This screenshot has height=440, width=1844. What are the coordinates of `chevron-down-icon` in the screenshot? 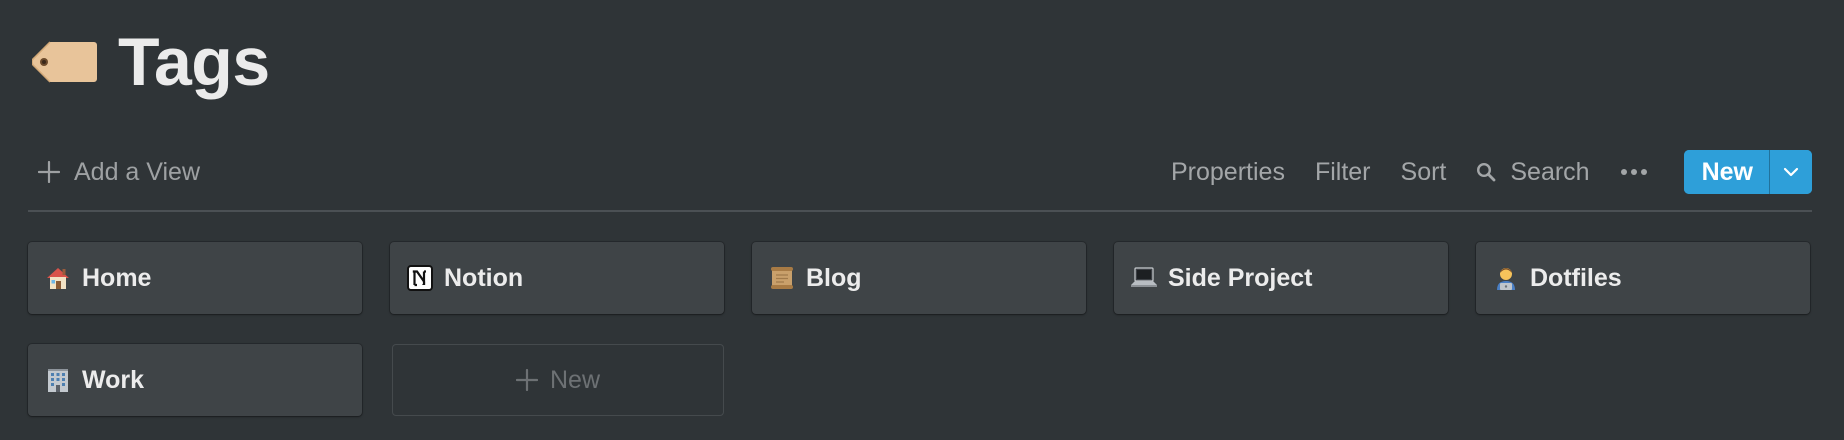 It's located at (1791, 172).